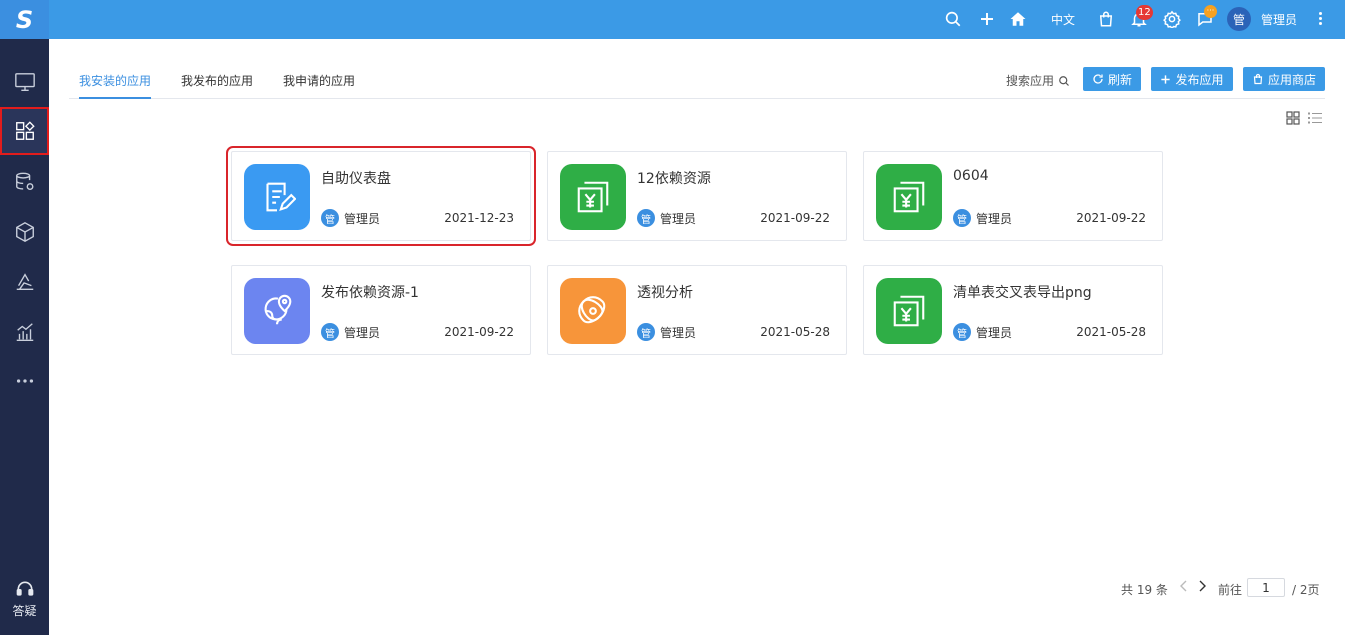 The height and width of the screenshot is (635, 1345). Describe the element at coordinates (115, 85) in the screenshot. I see `tab-installed-apps: 我安装的应用` at that location.